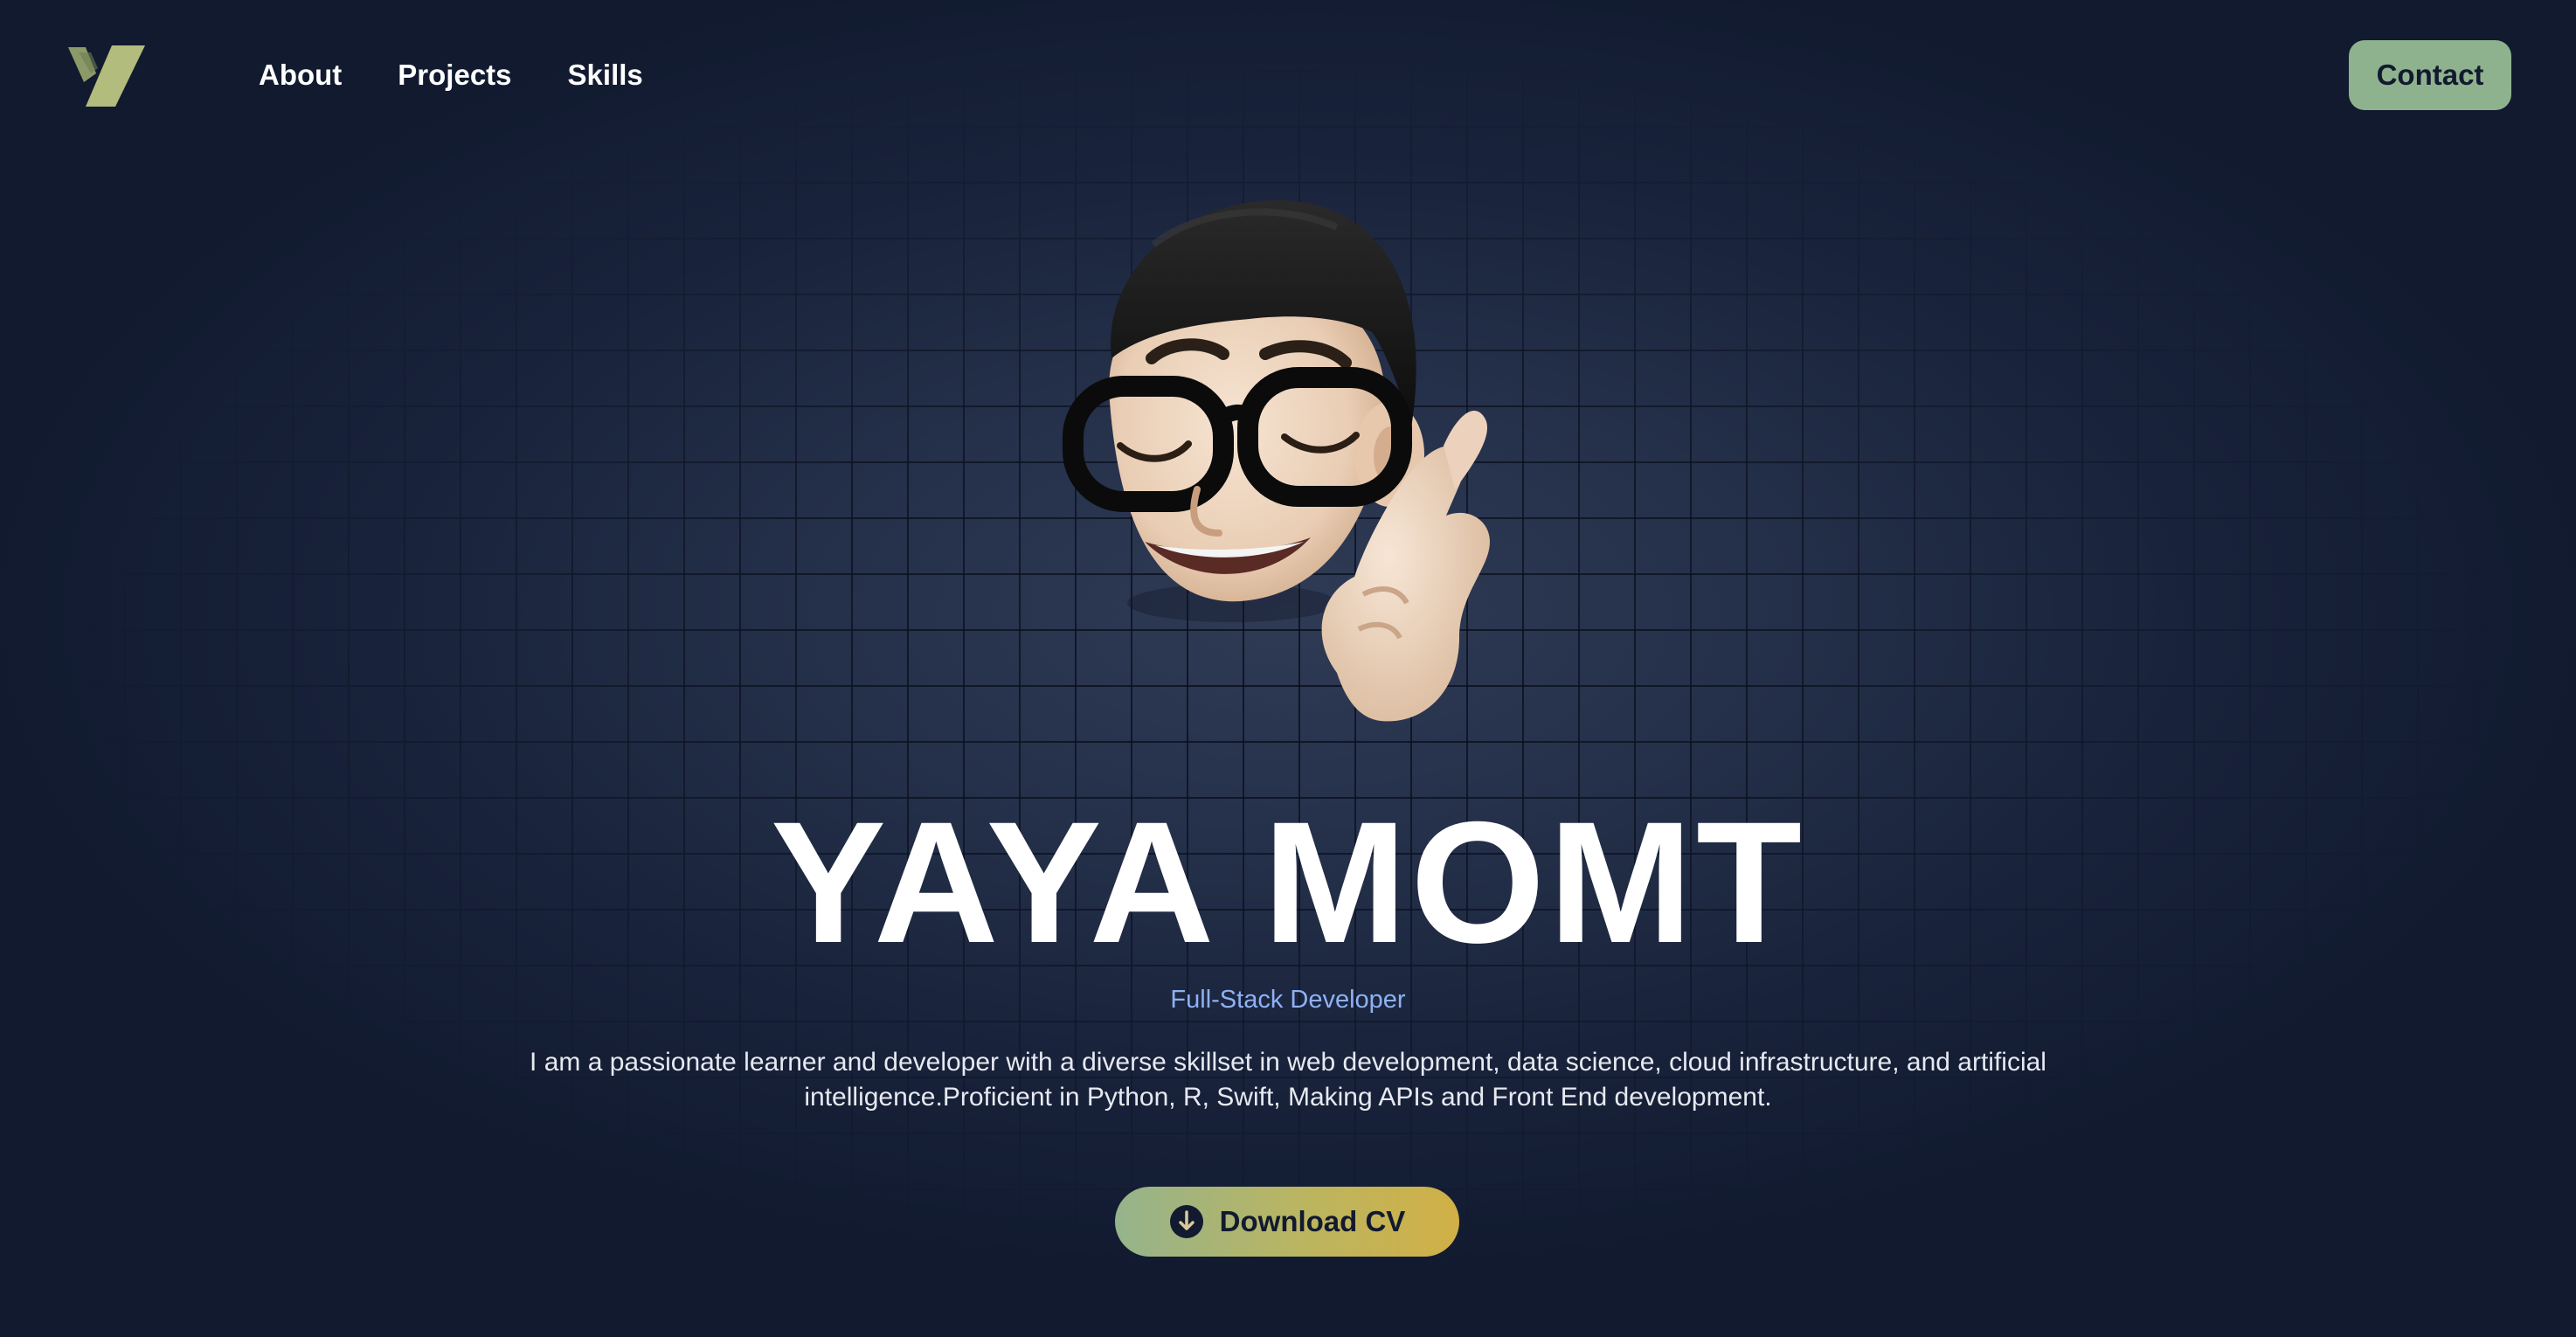  Describe the element at coordinates (1288, 882) in the screenshot. I see `hero-name: YAYA MOMT` at that location.